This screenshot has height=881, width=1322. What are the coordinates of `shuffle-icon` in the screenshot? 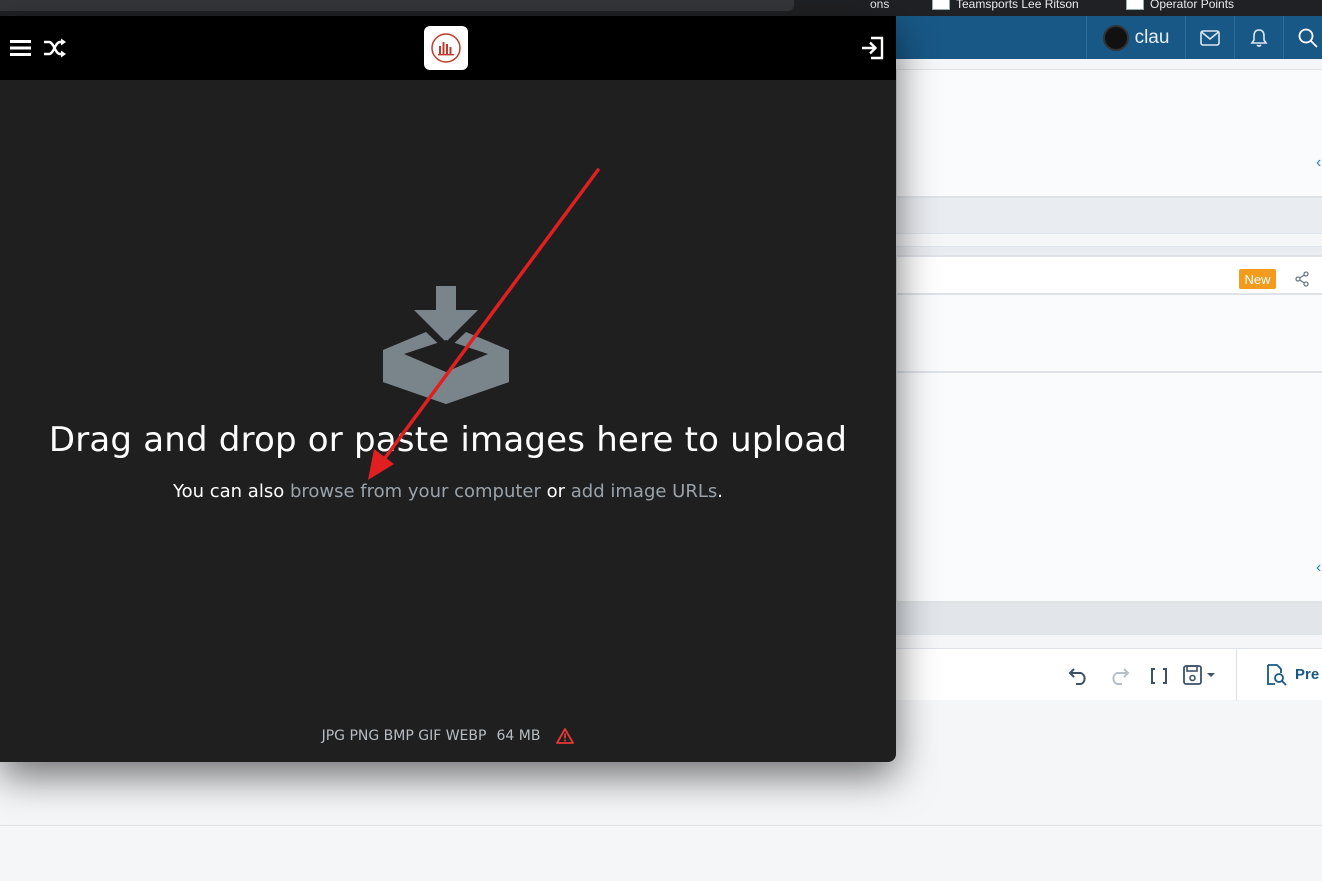 It's located at (55, 48).